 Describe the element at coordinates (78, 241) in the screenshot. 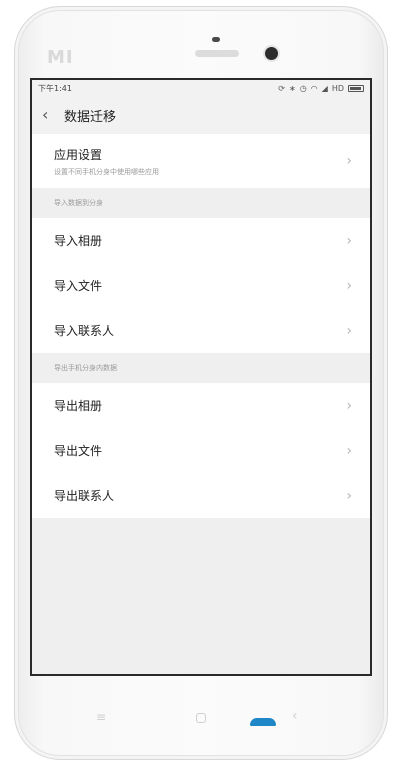

I see `import-album-label: 导入相册` at that location.